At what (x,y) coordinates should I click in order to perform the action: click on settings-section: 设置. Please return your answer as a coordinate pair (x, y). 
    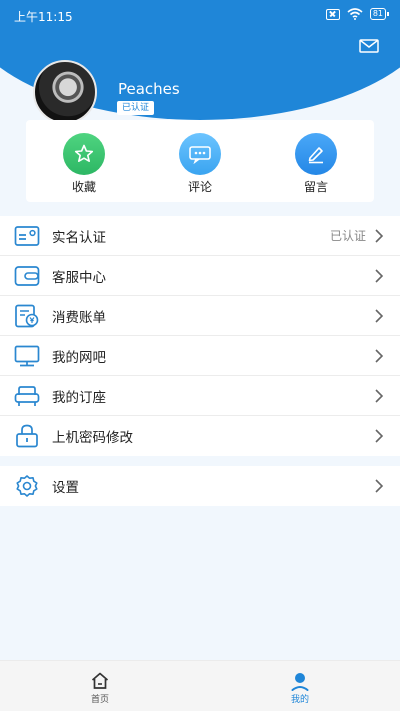
    Looking at the image, I should click on (200, 486).